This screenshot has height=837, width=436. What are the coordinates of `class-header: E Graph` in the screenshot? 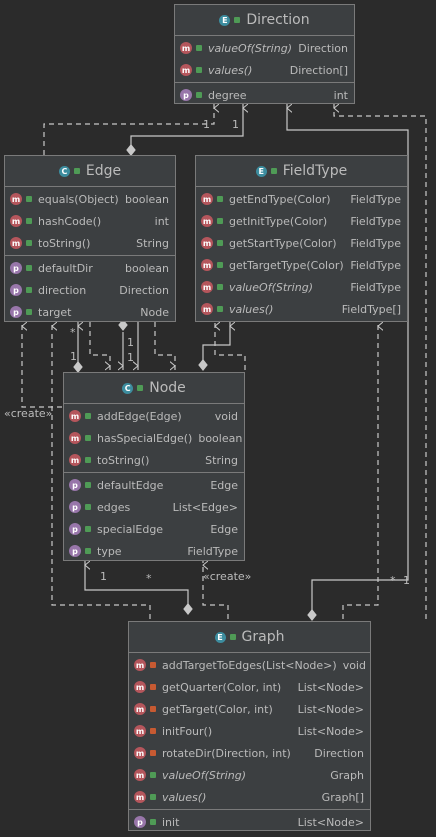 It's located at (249, 637).